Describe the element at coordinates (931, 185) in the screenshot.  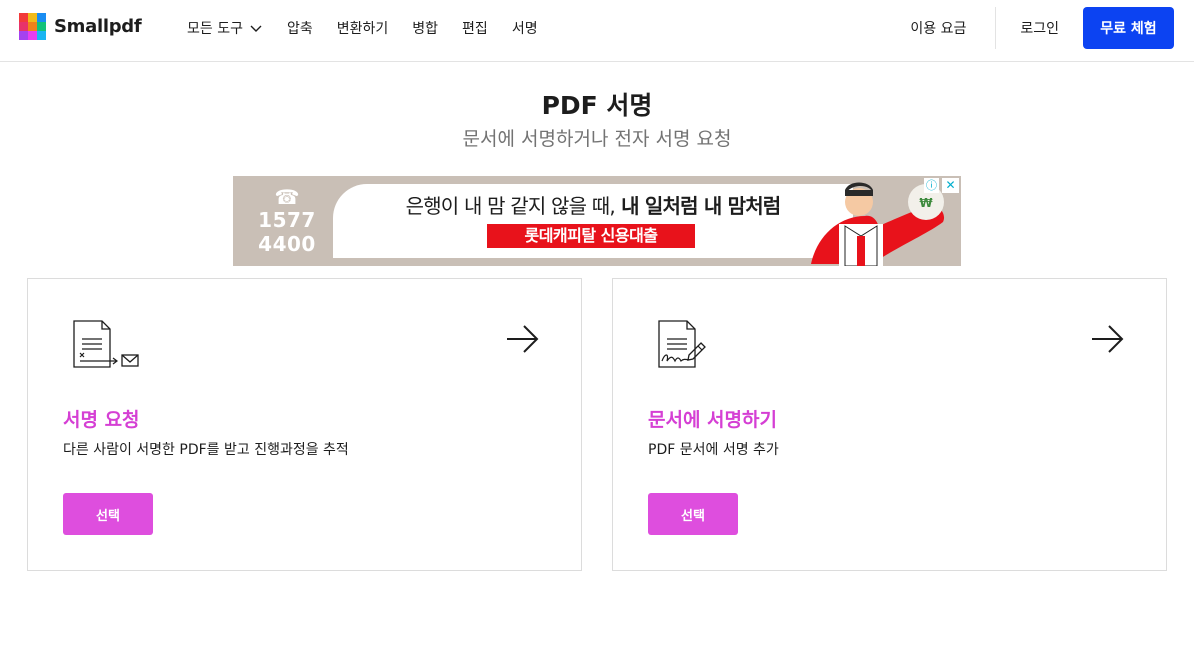
I see `ad-info-icon: ⓘ` at that location.